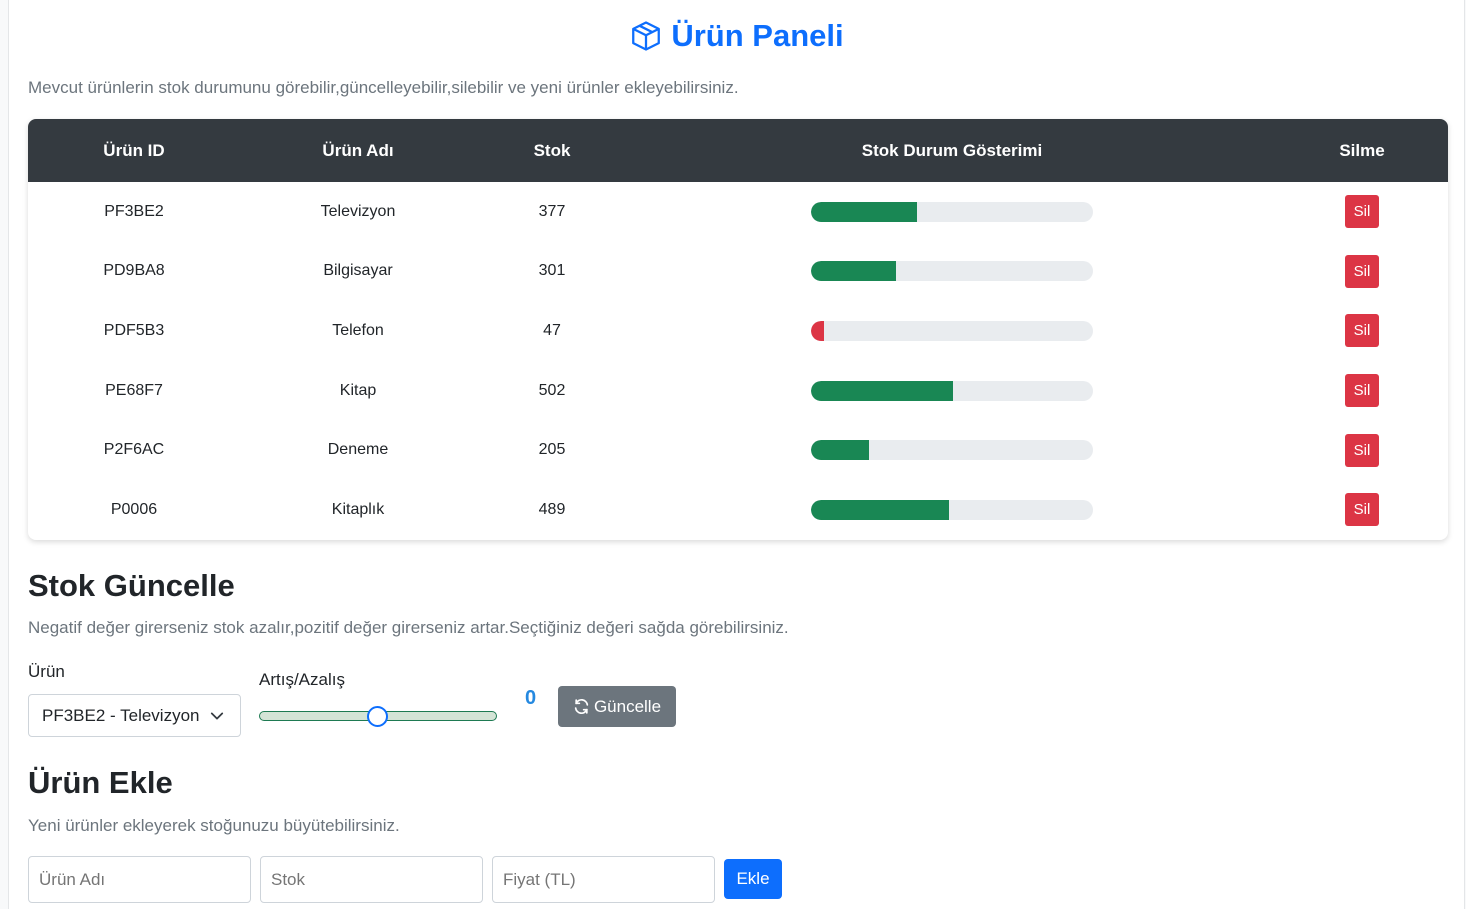 This screenshot has height=909, width=1466. I want to click on stock-input, so click(371, 879).